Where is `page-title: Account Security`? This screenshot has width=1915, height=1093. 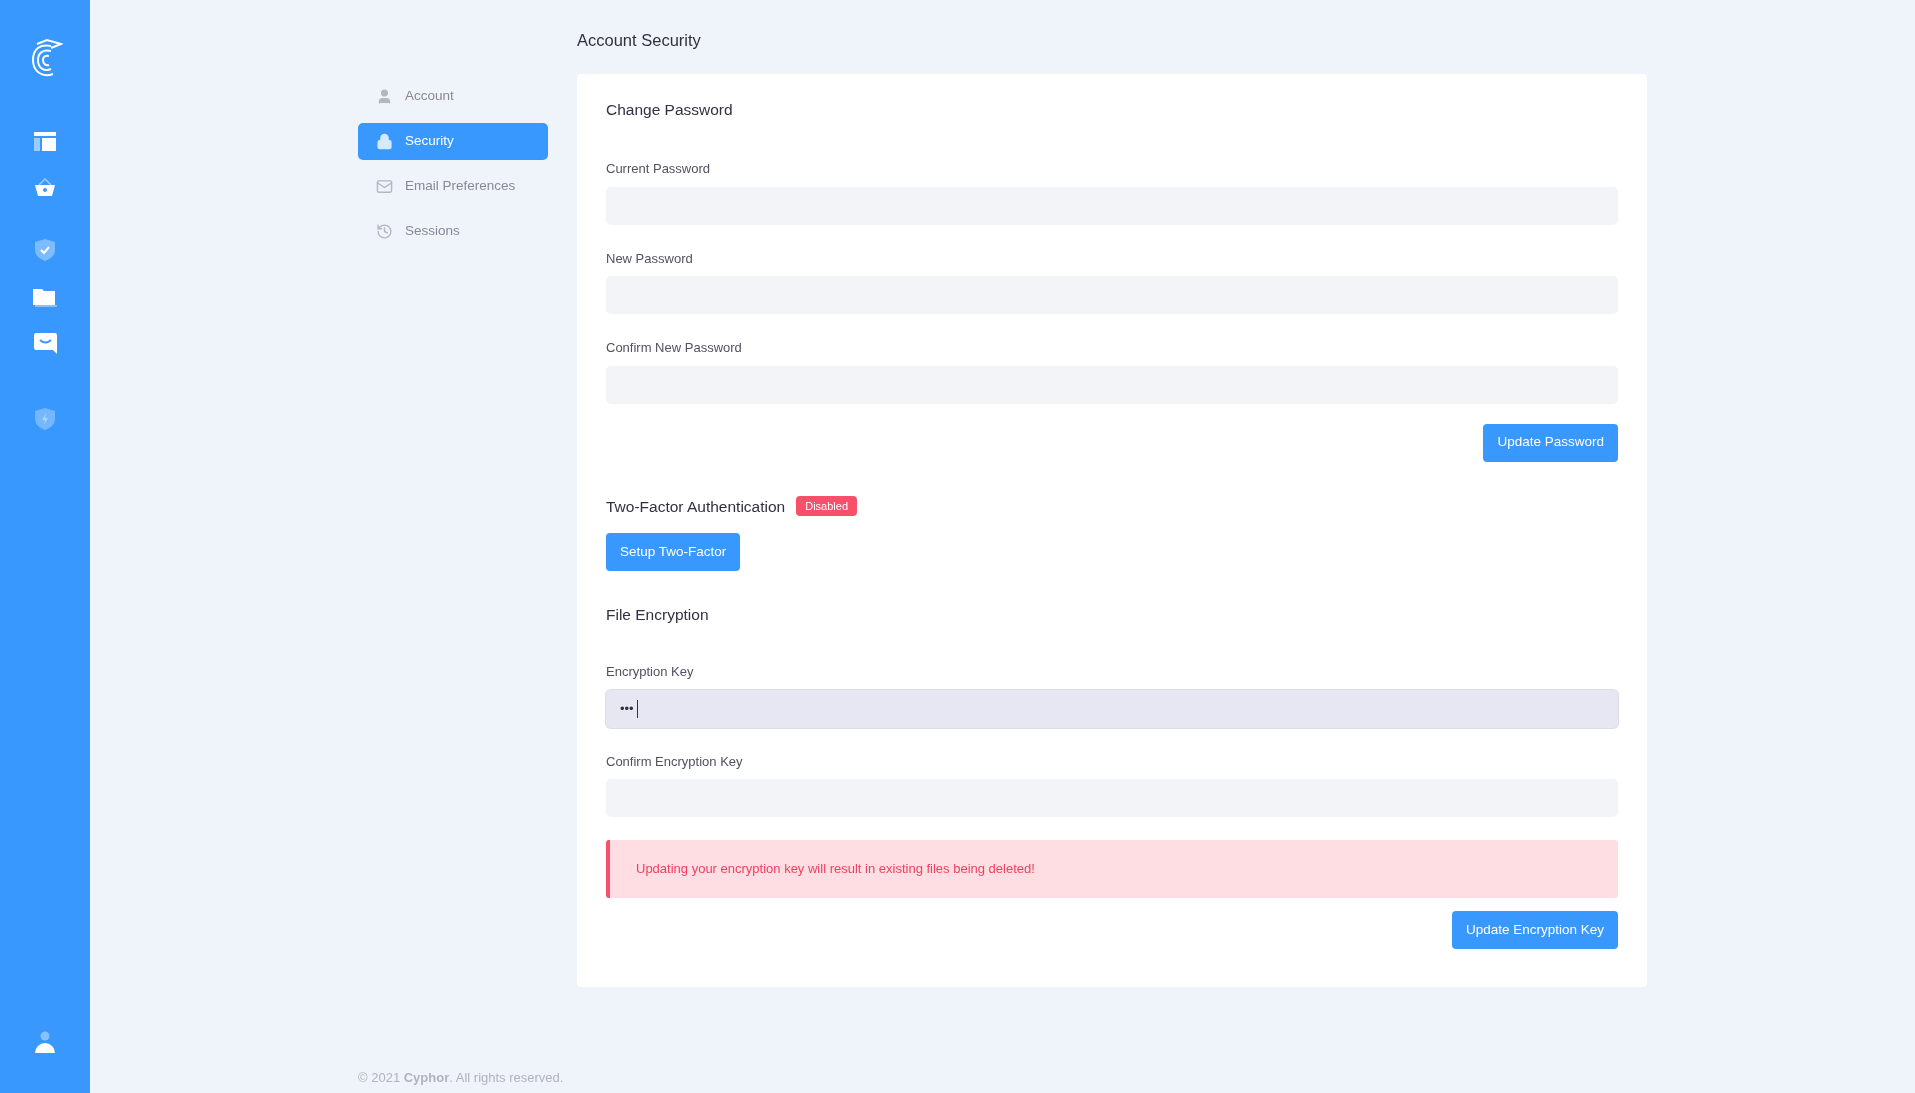
page-title: Account Security is located at coordinates (639, 40).